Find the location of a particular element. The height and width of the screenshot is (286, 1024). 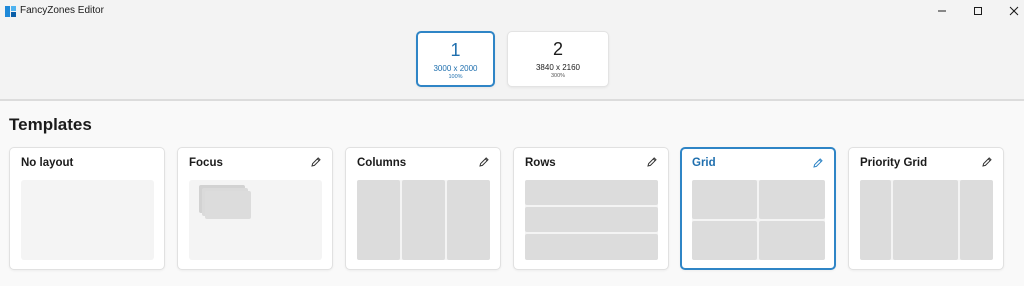

monitor-resolution: 3000 x 2000 is located at coordinates (455, 68).